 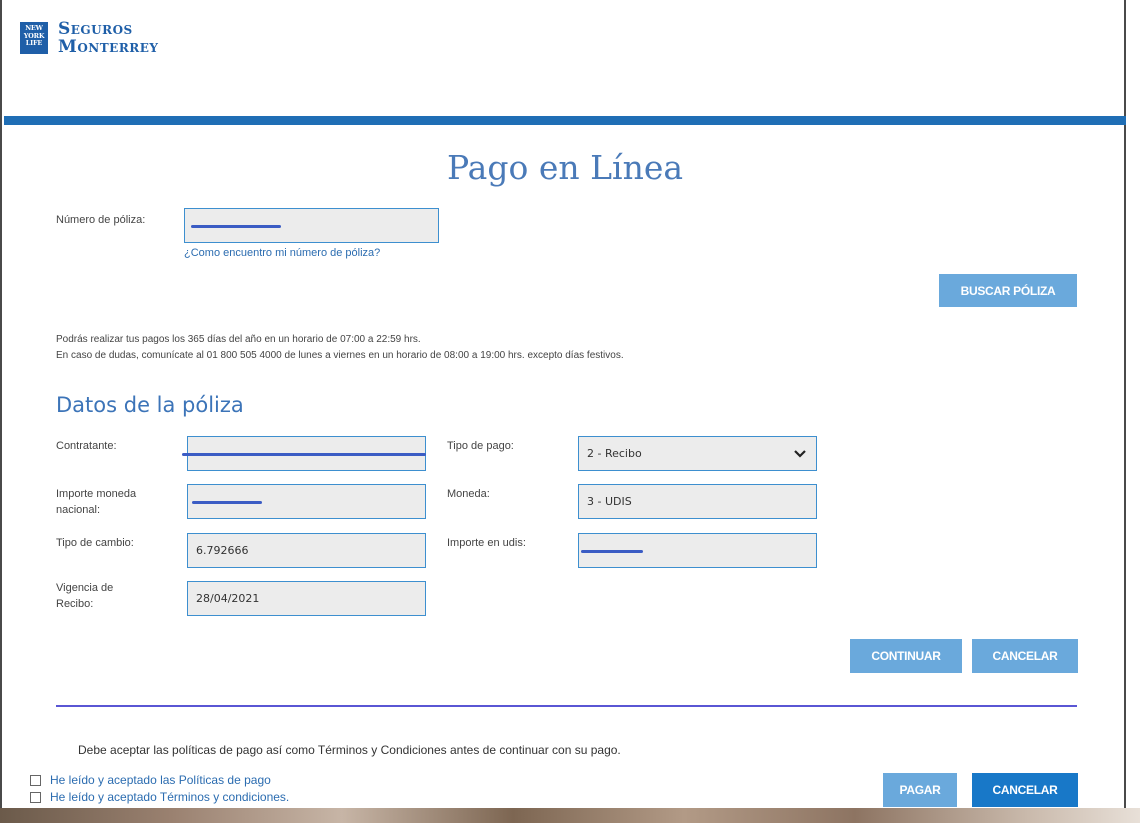 What do you see at coordinates (96, 502) in the screenshot?
I see `importe-mn-label: Importe moneda nacional:` at bounding box center [96, 502].